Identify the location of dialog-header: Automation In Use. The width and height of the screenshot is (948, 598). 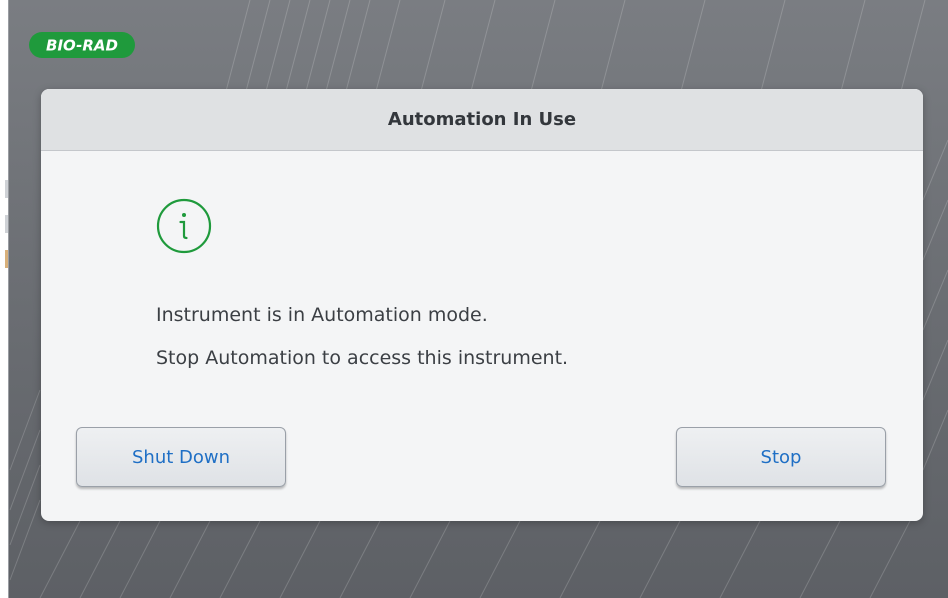
(482, 120).